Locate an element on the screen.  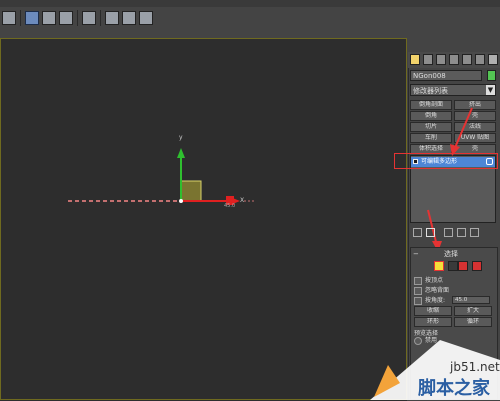
modifier-list-dropdown: 修改器列表 is located at coordinates (453, 90).